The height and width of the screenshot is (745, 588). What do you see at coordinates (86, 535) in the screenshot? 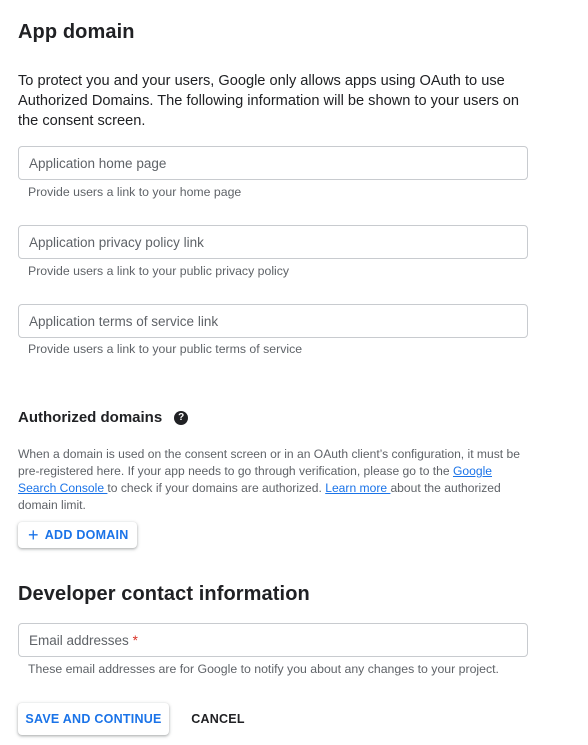
I see `add-domain-label: ADD DOMAIN` at bounding box center [86, 535].